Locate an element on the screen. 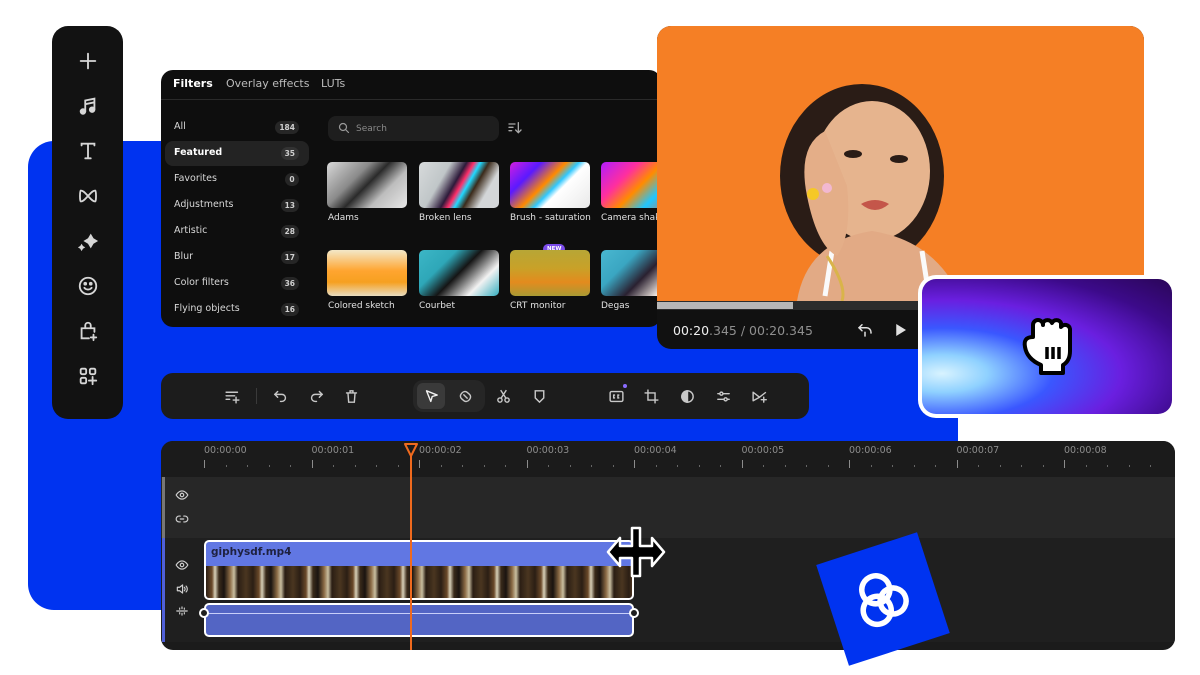 The image size is (1200, 675). text-icon is located at coordinates (87, 151).